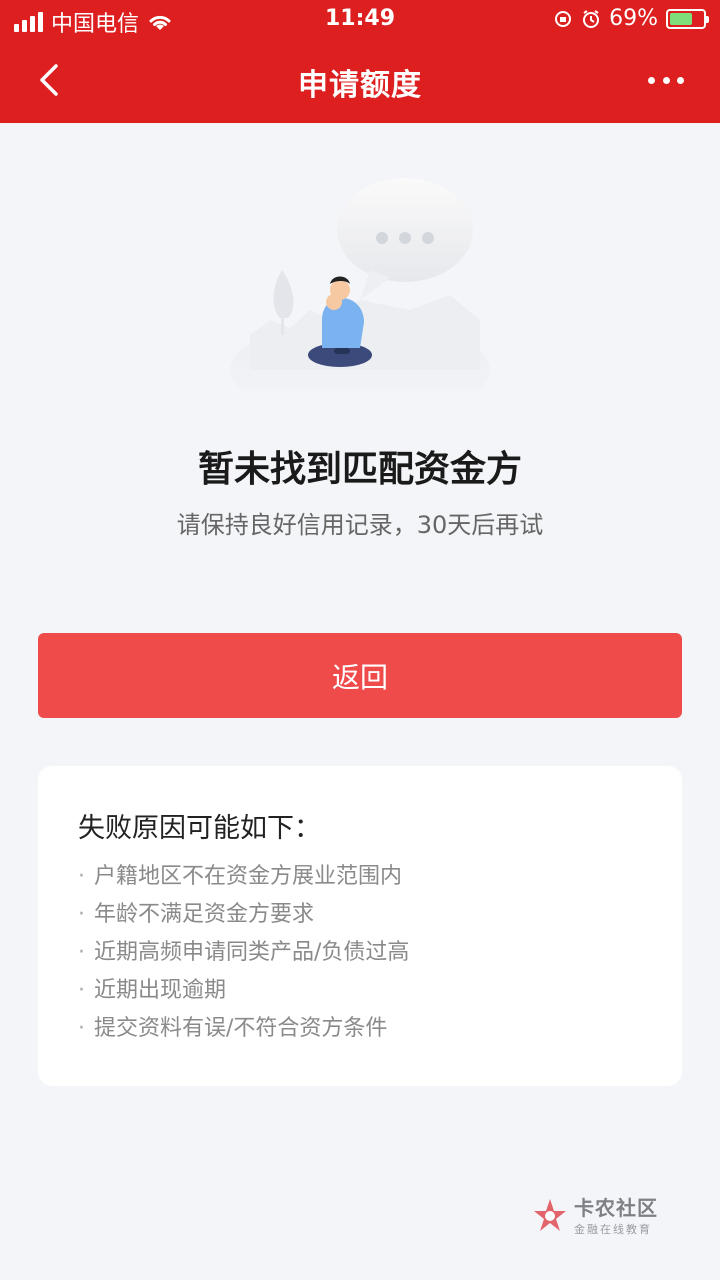 The width and height of the screenshot is (720, 1280). Describe the element at coordinates (563, 18) in the screenshot. I see `rotation-lock-icon` at that location.